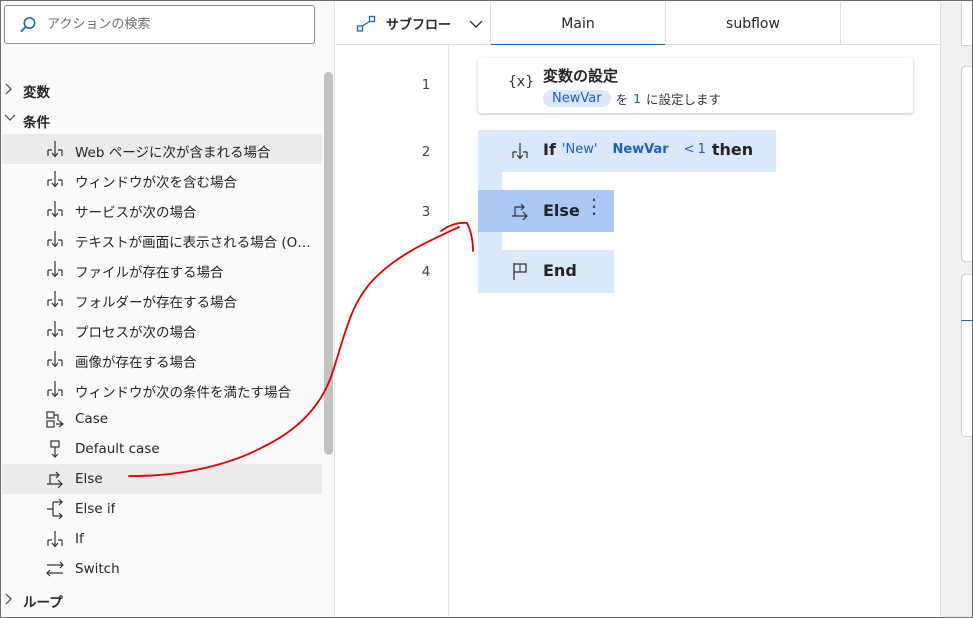 This screenshot has width=973, height=618. What do you see at coordinates (183, 393) in the screenshot?
I see `action-label: ウィンドウが次の条件を満たす場合` at bounding box center [183, 393].